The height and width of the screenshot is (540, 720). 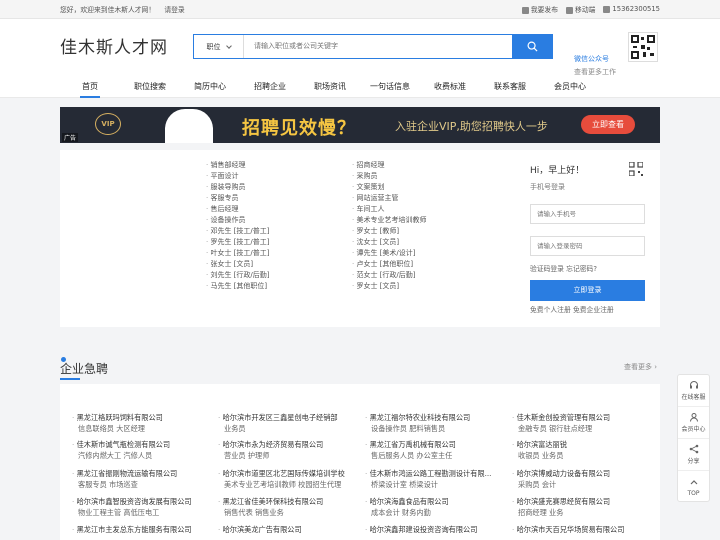 I want to click on nav-pricing: 收费标准, so click(x=450, y=87).